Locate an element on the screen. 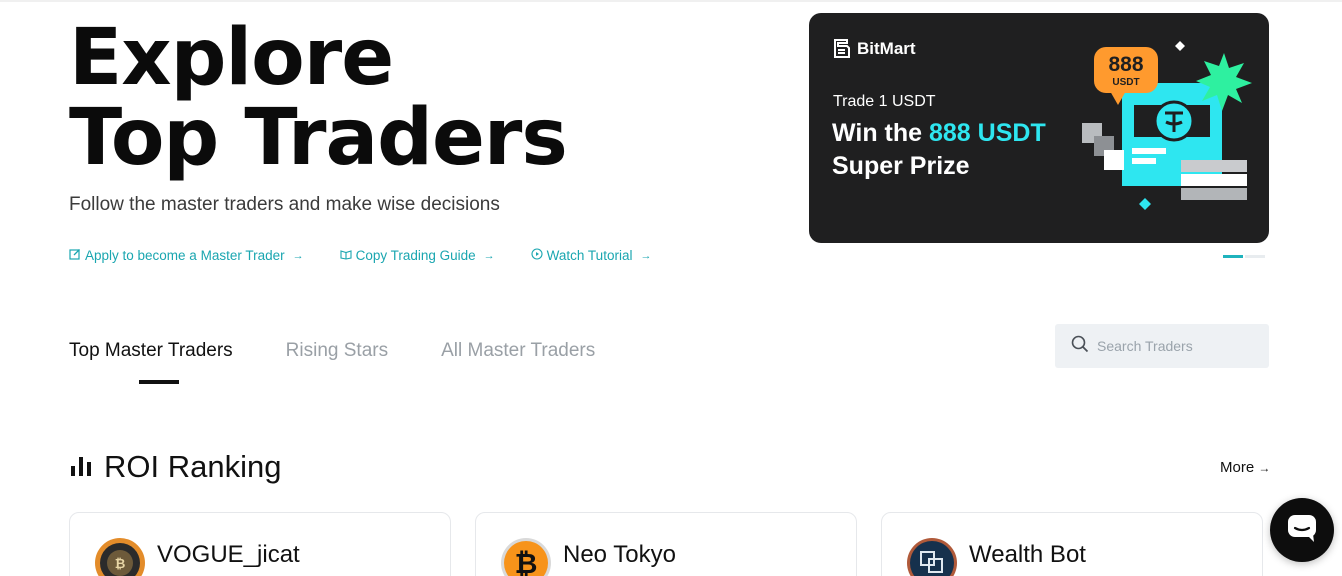  trader-card: ₿ Neo Tokyo is located at coordinates (666, 544).